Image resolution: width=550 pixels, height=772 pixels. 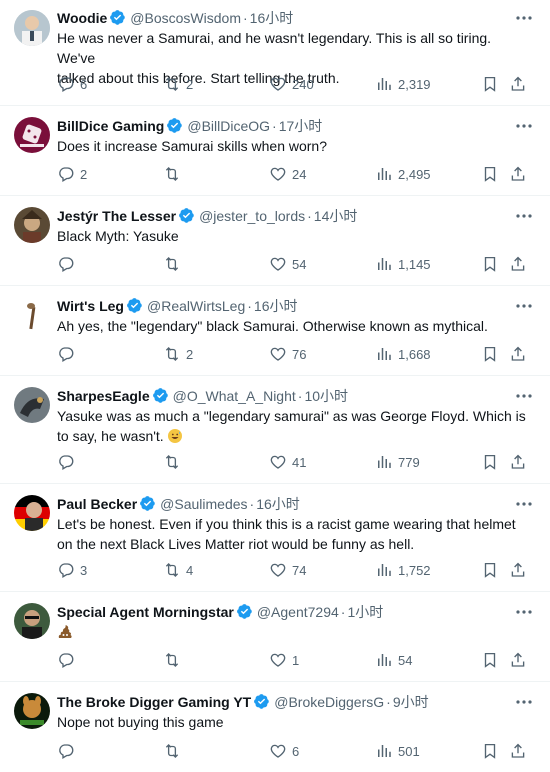 I want to click on author-handle: @BoscosWisdom, so click(x=185, y=18).